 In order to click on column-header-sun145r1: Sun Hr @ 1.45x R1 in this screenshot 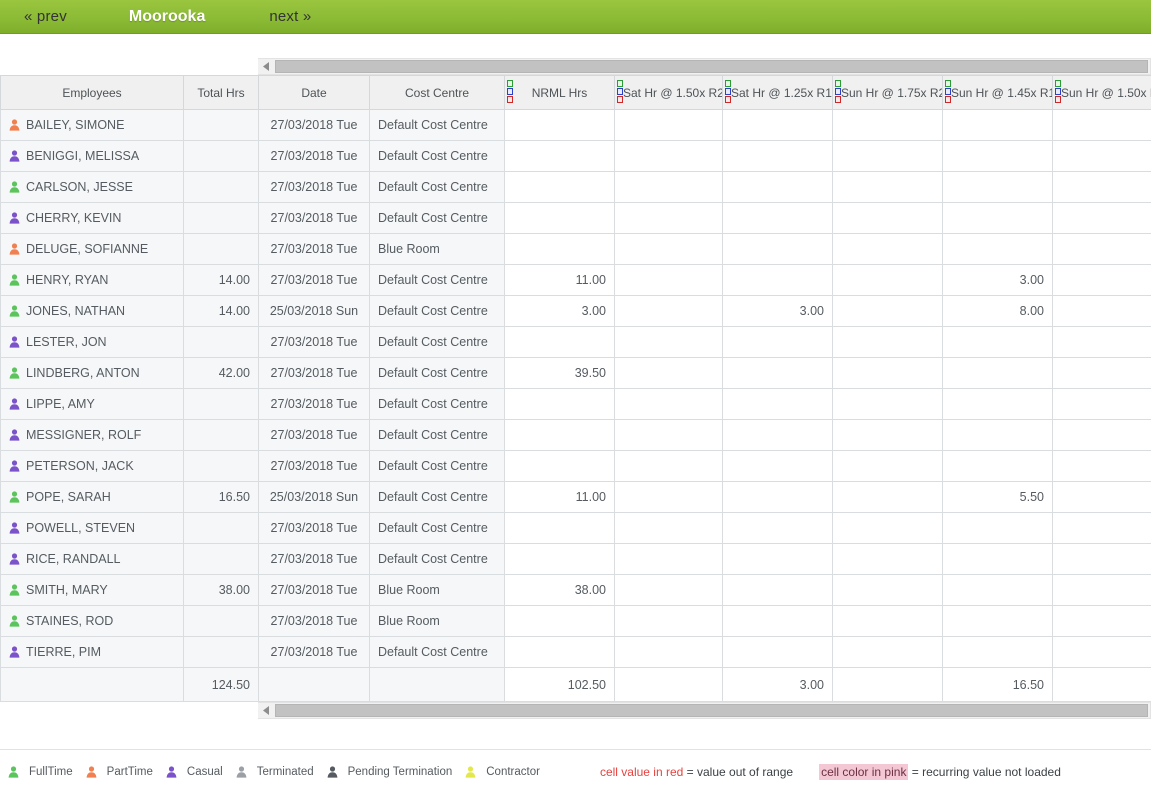, I will do `click(997, 92)`.